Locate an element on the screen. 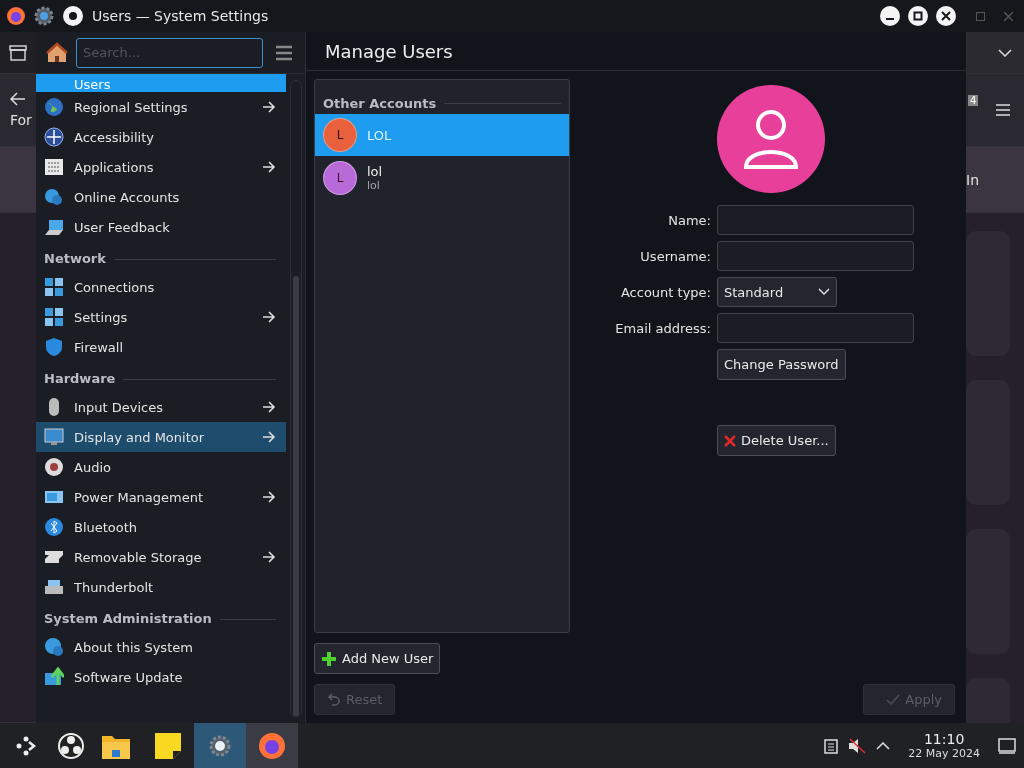  back-arrow-icon is located at coordinates (18, 99).